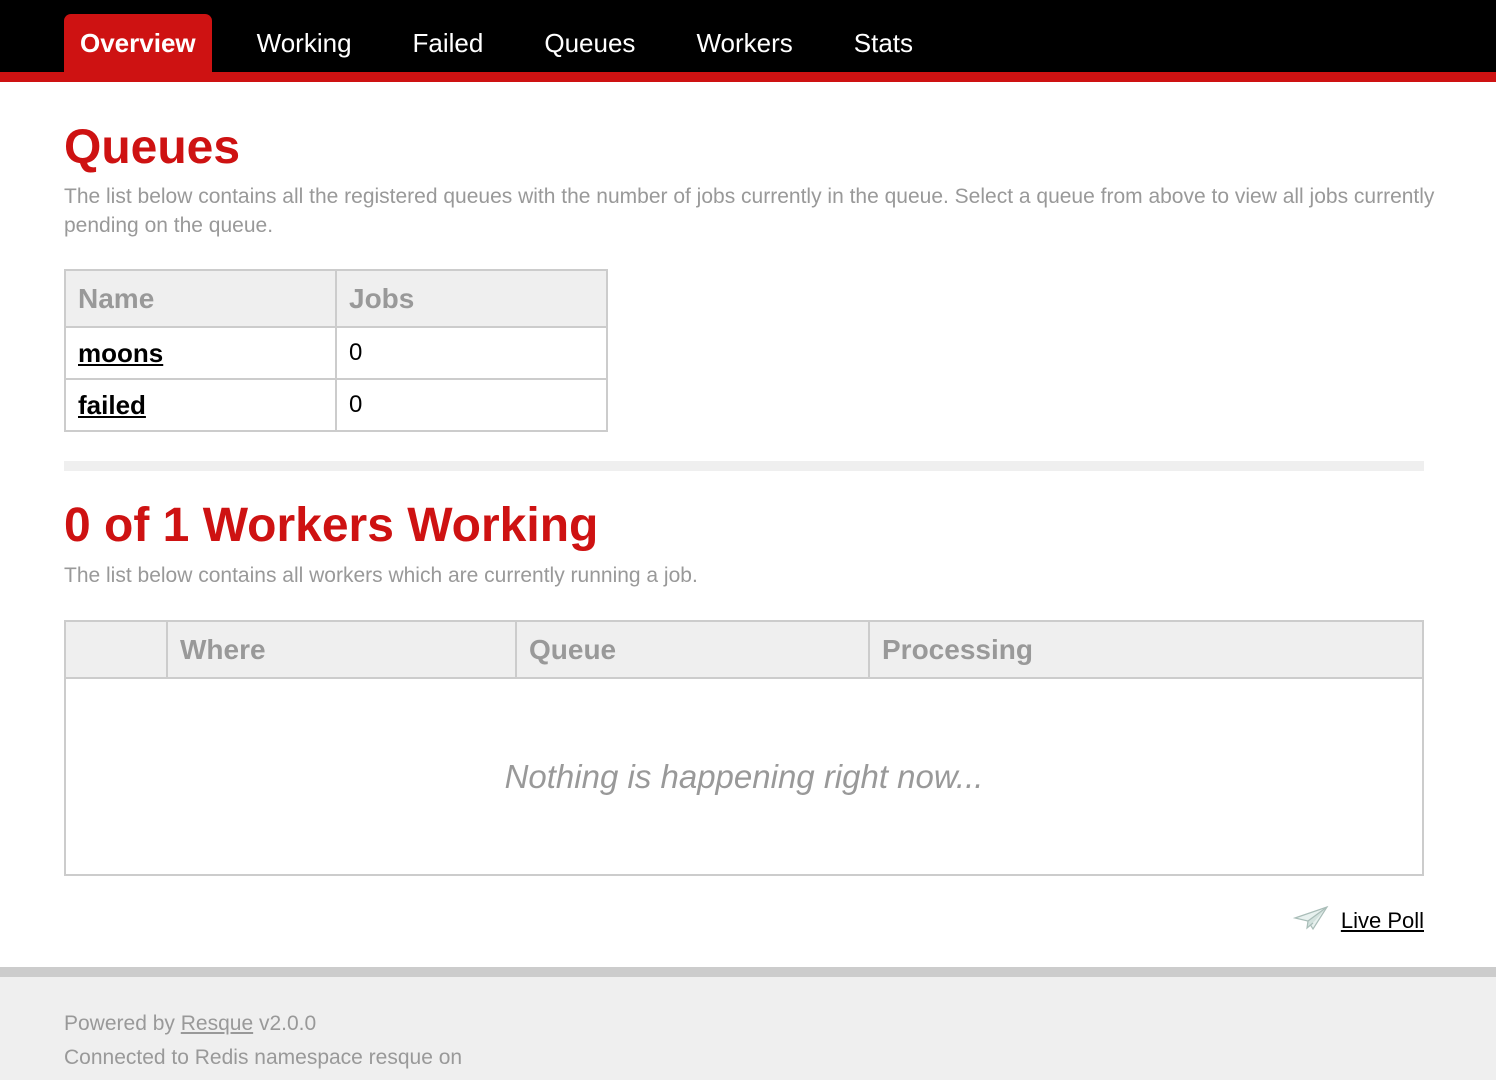 Image resolution: width=1496 pixels, height=1080 pixels. I want to click on column-header-name: Name, so click(200, 298).